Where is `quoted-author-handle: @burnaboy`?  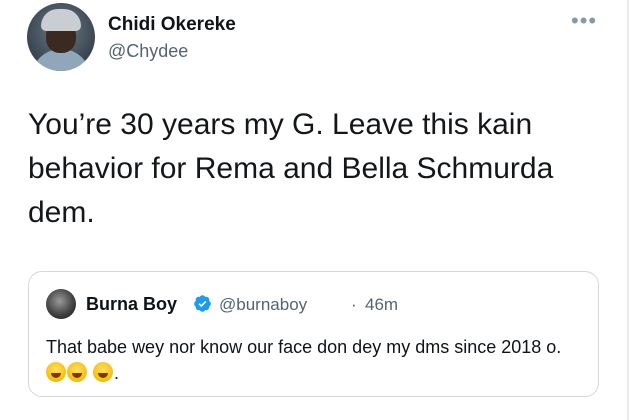 quoted-author-handle: @burnaboy is located at coordinates (263, 305).